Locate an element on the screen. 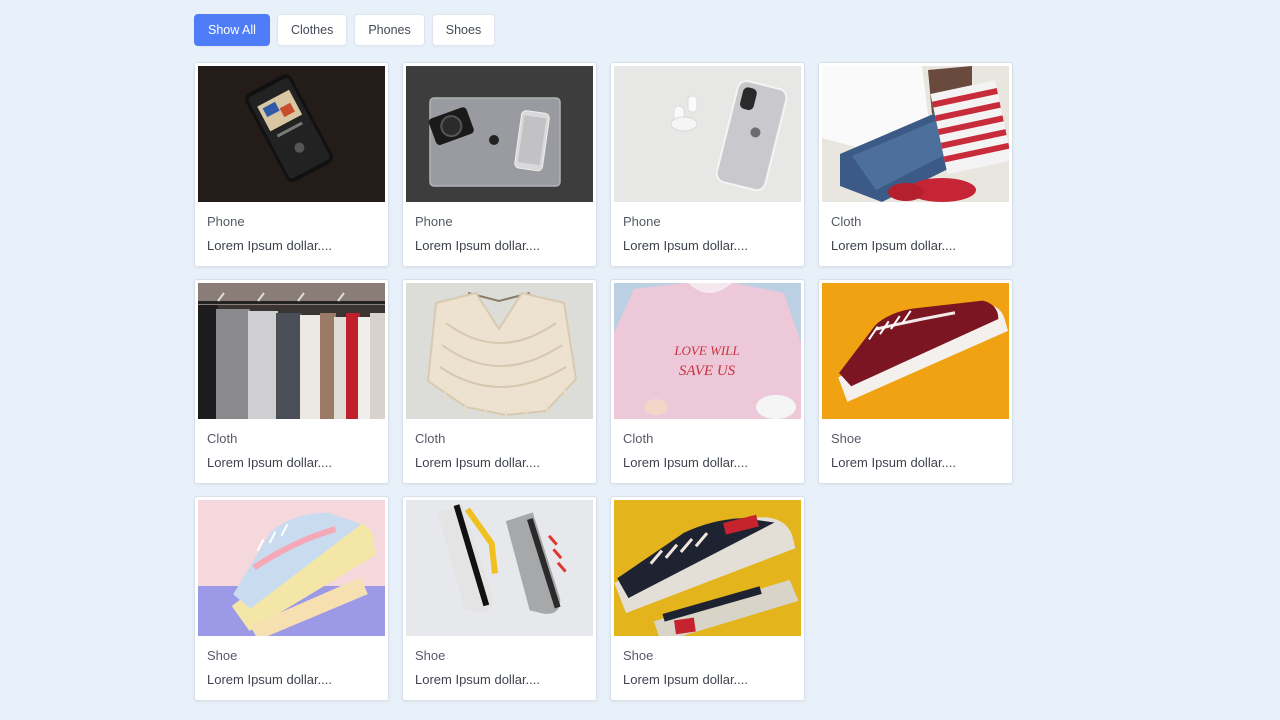 The image size is (1280, 720). tshirt-print-line2: SAVE US is located at coordinates (707, 371).